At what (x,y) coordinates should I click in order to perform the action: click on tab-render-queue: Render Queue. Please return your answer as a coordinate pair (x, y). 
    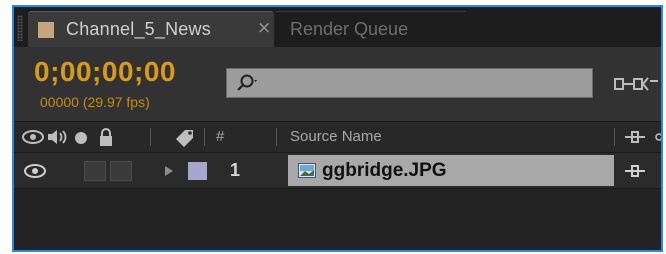
    Looking at the image, I should click on (371, 29).